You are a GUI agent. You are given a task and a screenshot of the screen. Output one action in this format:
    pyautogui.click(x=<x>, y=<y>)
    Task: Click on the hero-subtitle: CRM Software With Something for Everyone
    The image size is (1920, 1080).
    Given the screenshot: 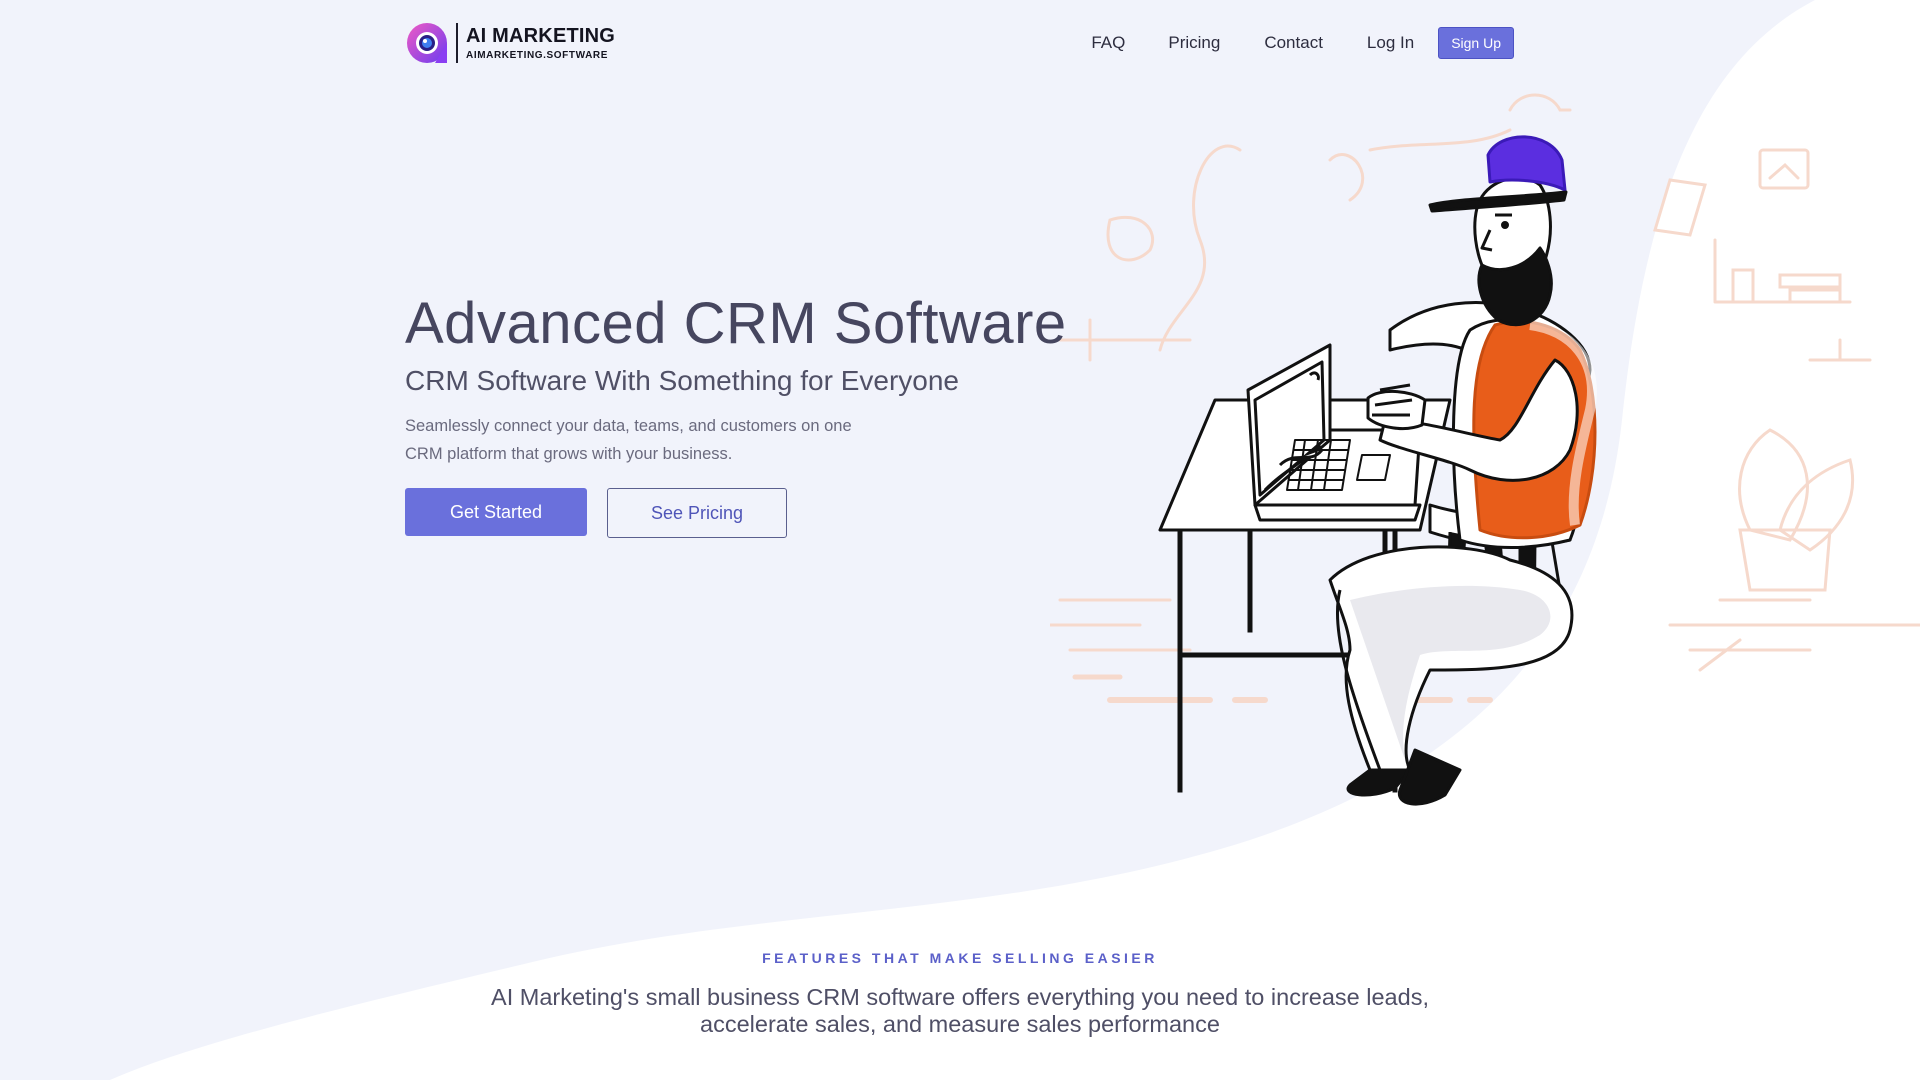 What is the action you would take?
    pyautogui.click(x=682, y=380)
    